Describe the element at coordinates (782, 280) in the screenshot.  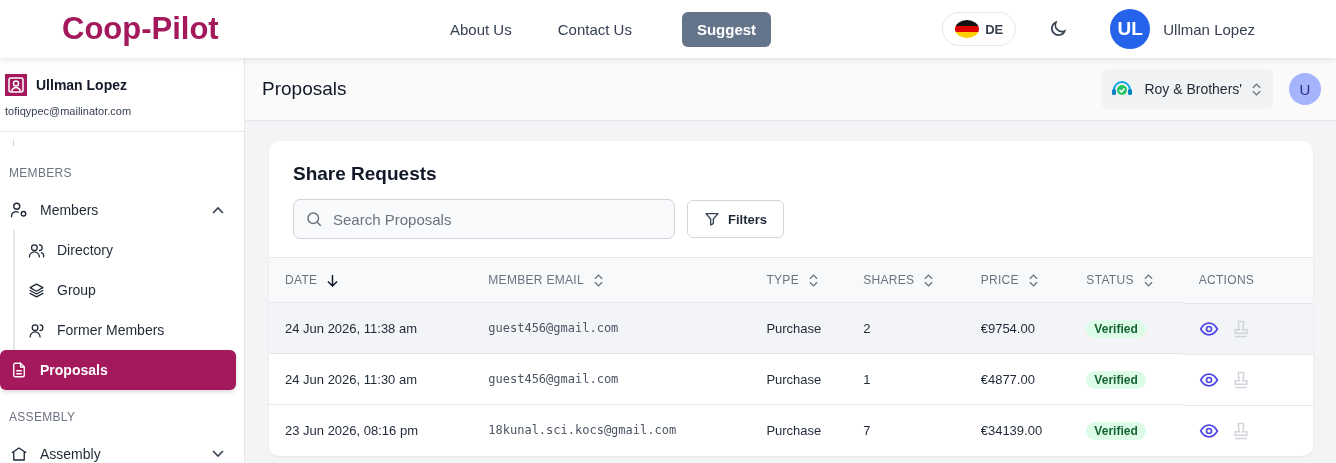
I see `column-header: TYPE` at that location.